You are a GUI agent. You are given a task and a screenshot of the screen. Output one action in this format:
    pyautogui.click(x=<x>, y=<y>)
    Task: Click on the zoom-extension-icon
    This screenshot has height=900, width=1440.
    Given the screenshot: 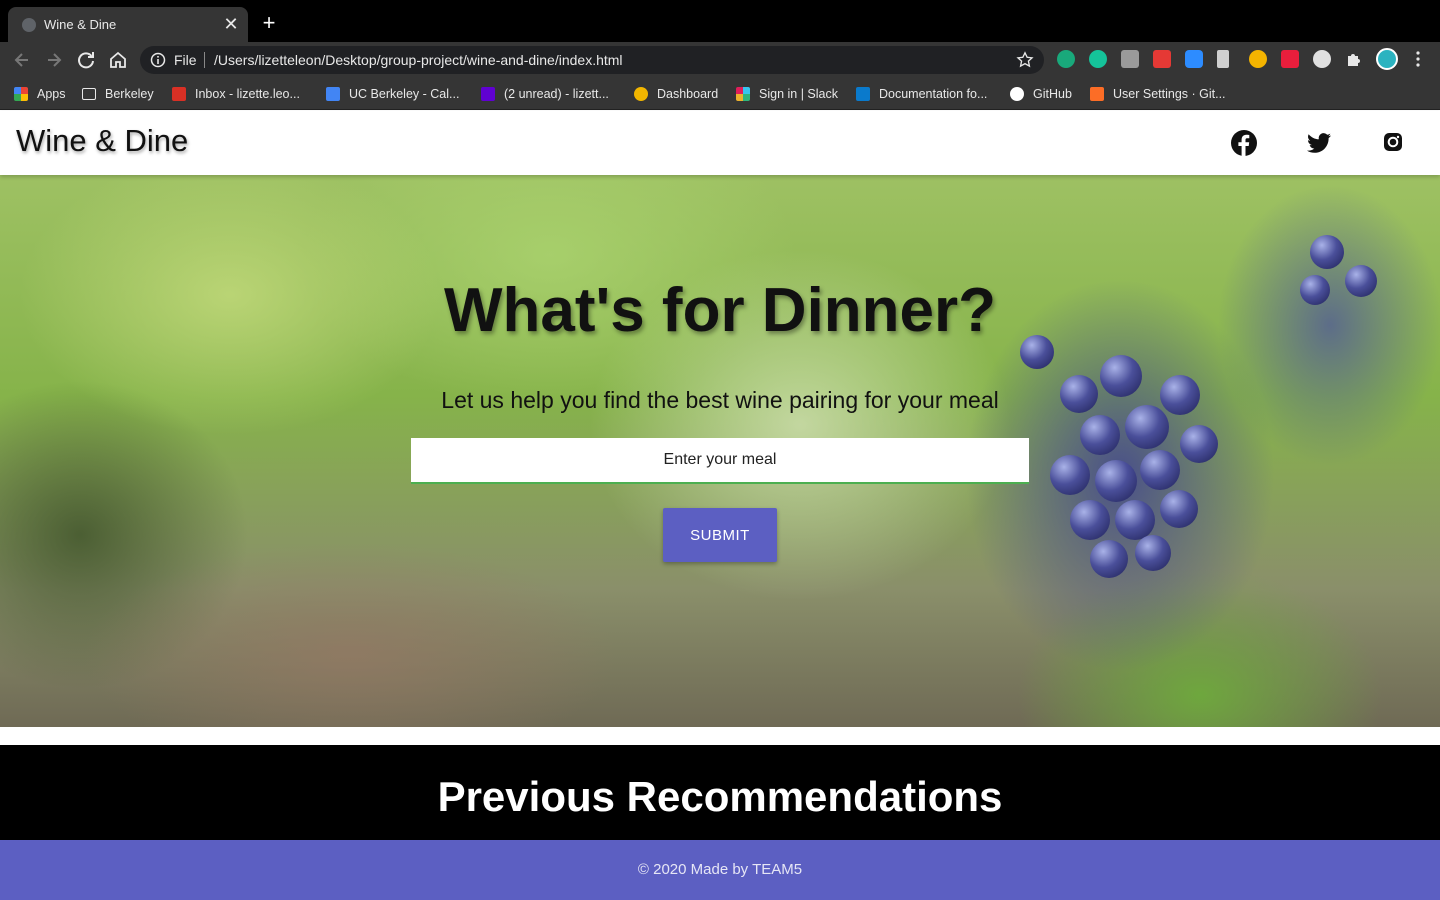 What is the action you would take?
    pyautogui.click(x=1194, y=59)
    